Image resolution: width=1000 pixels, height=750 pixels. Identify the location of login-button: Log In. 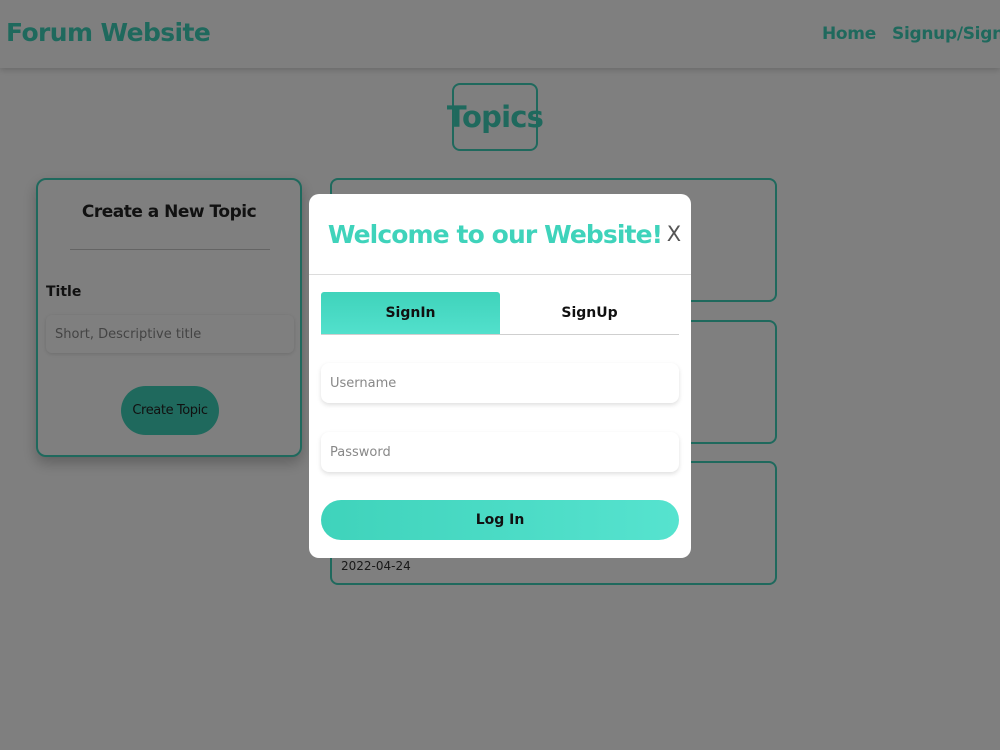
(500, 520).